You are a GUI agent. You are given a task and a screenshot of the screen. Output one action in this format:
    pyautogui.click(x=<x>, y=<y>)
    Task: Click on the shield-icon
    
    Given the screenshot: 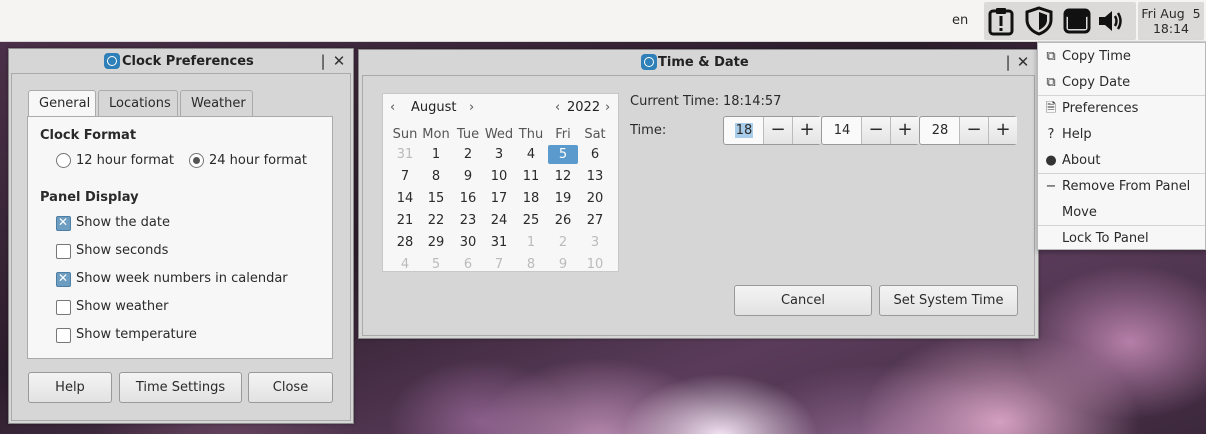 What is the action you would take?
    pyautogui.click(x=1039, y=21)
    